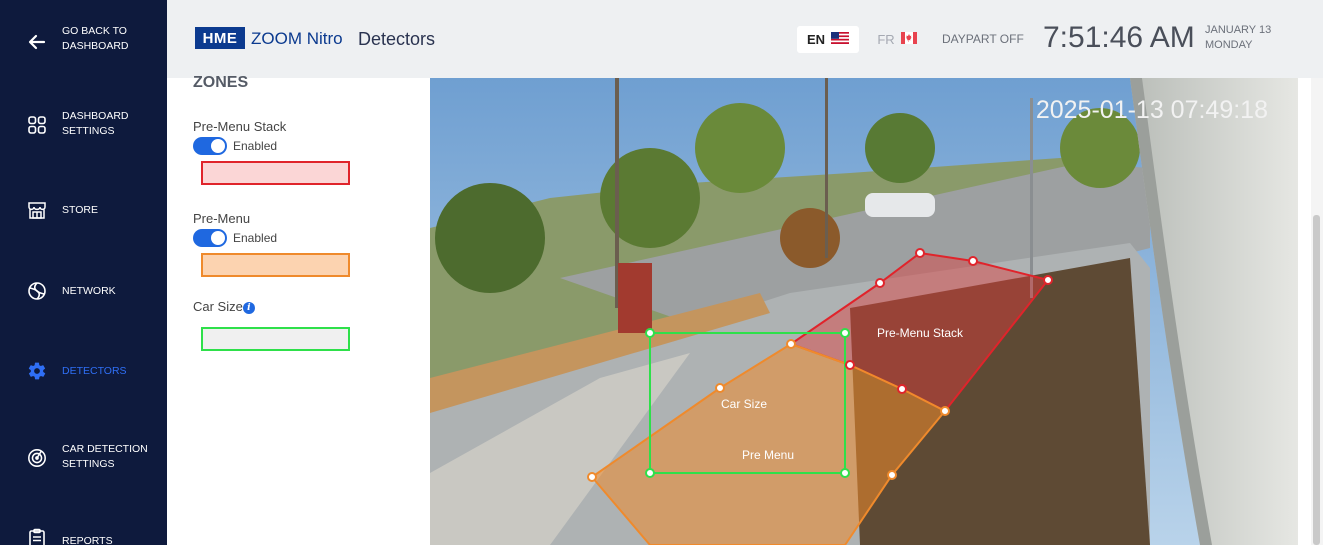 This screenshot has width=1323, height=545. Describe the element at coordinates (828, 39) in the screenshot. I see `language-en-button: EN` at that location.